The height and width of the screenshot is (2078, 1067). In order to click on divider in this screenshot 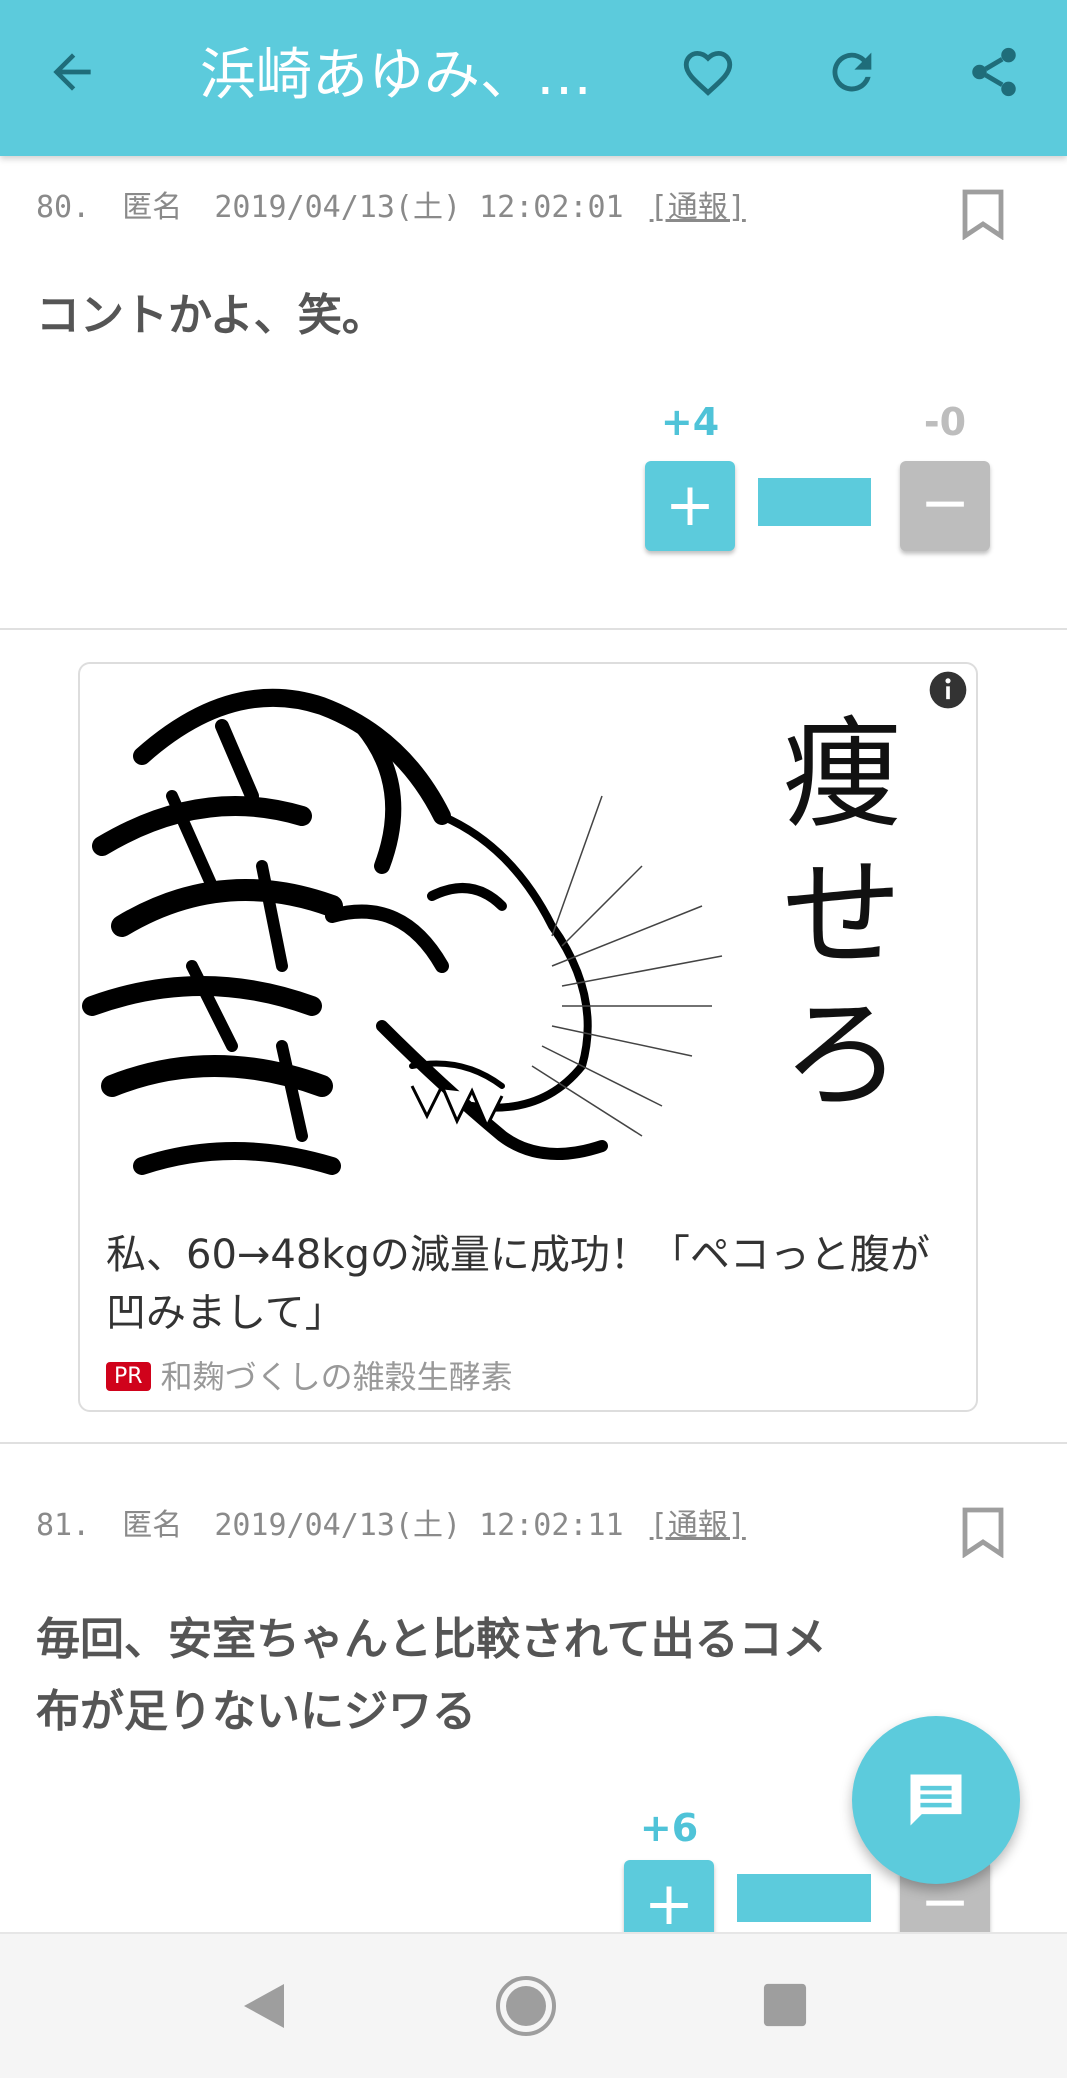, I will do `click(533, 629)`.